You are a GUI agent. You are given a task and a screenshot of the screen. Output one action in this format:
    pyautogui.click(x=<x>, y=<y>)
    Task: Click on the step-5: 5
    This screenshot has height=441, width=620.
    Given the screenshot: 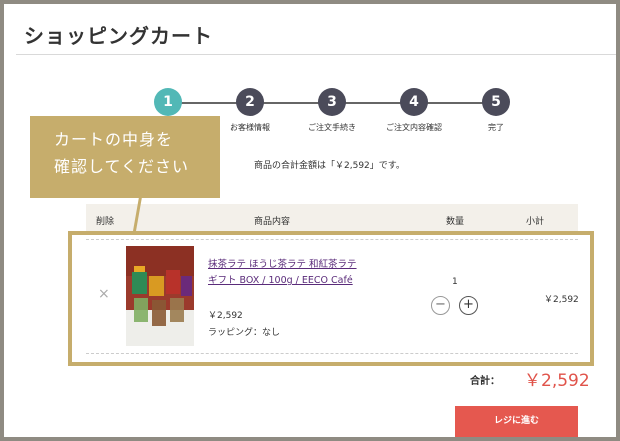 What is the action you would take?
    pyautogui.click(x=496, y=102)
    